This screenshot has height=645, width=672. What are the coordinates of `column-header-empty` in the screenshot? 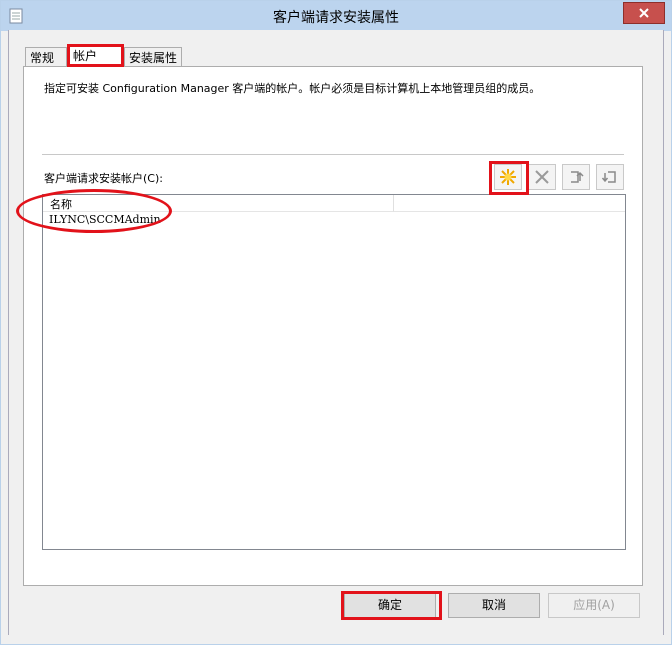 It's located at (509, 203).